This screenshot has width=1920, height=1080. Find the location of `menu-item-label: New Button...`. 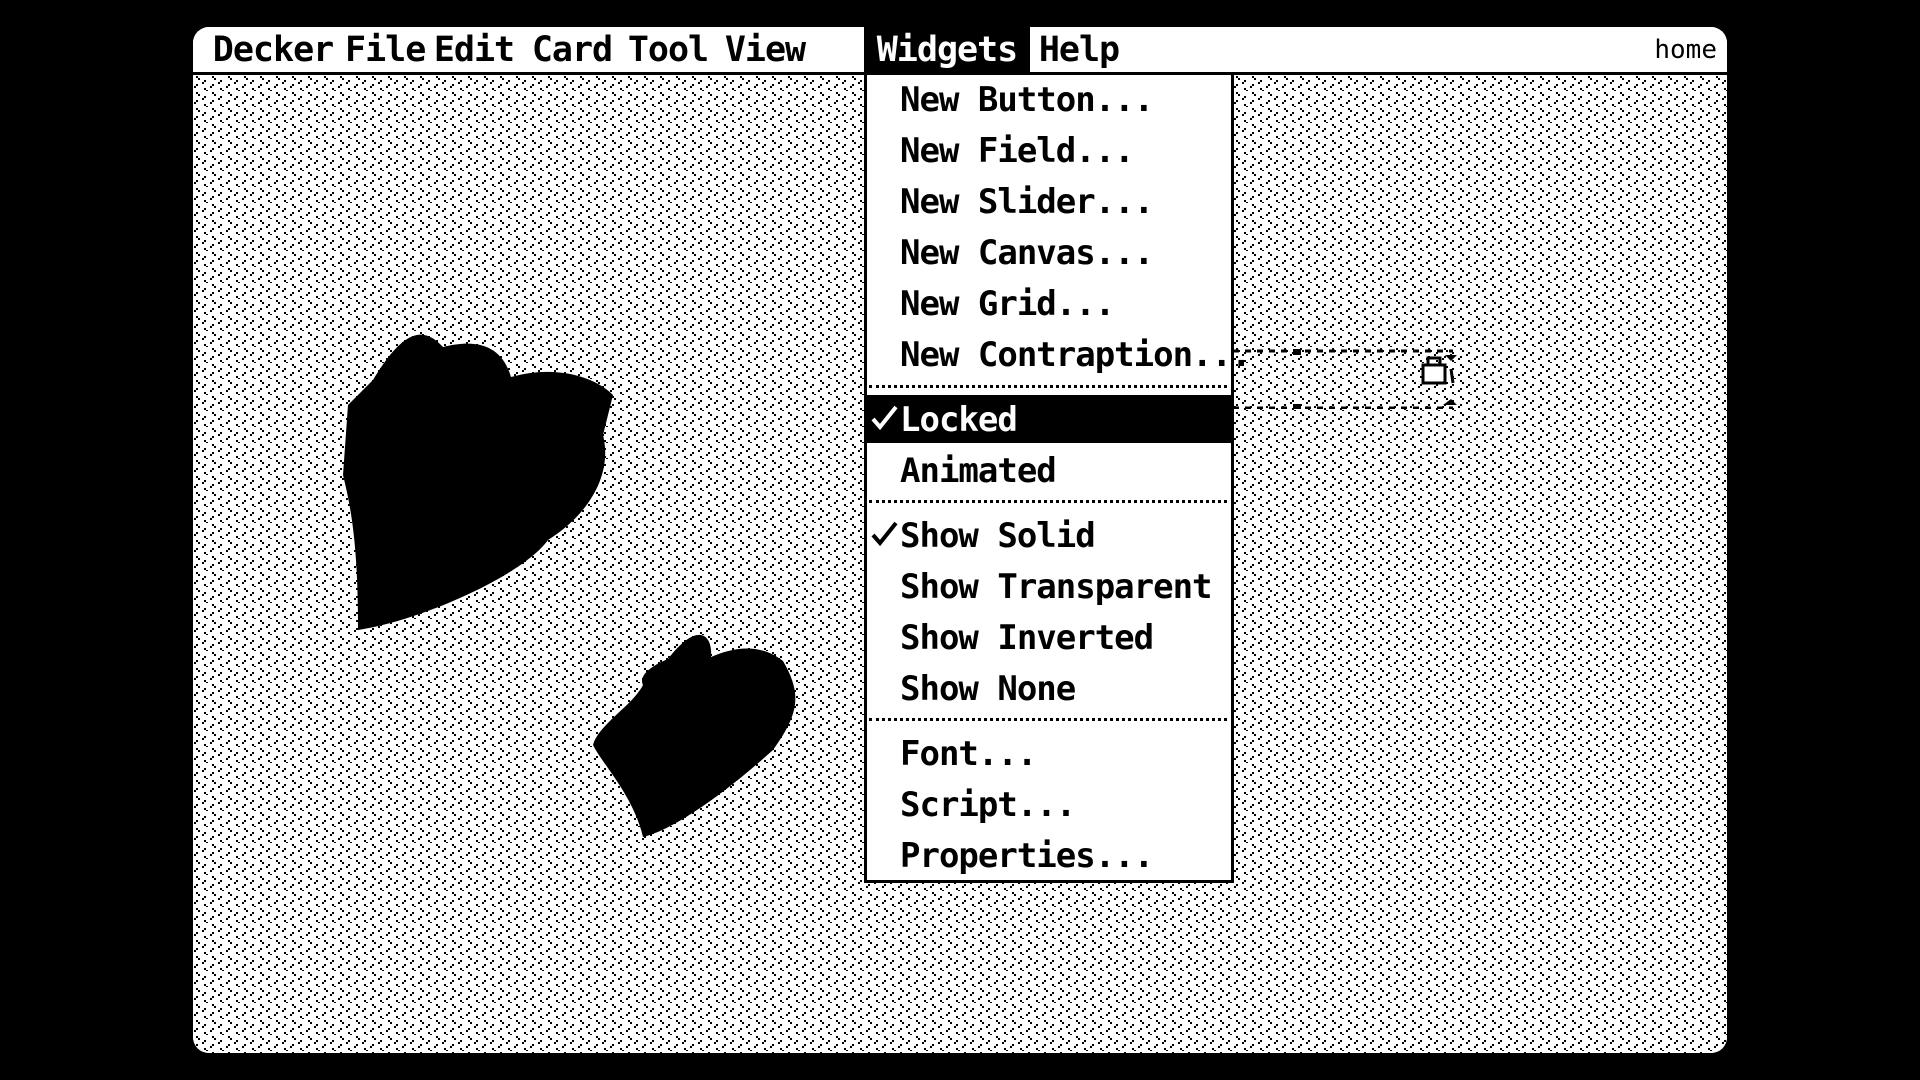

menu-item-label: New Button... is located at coordinates (1027, 100).